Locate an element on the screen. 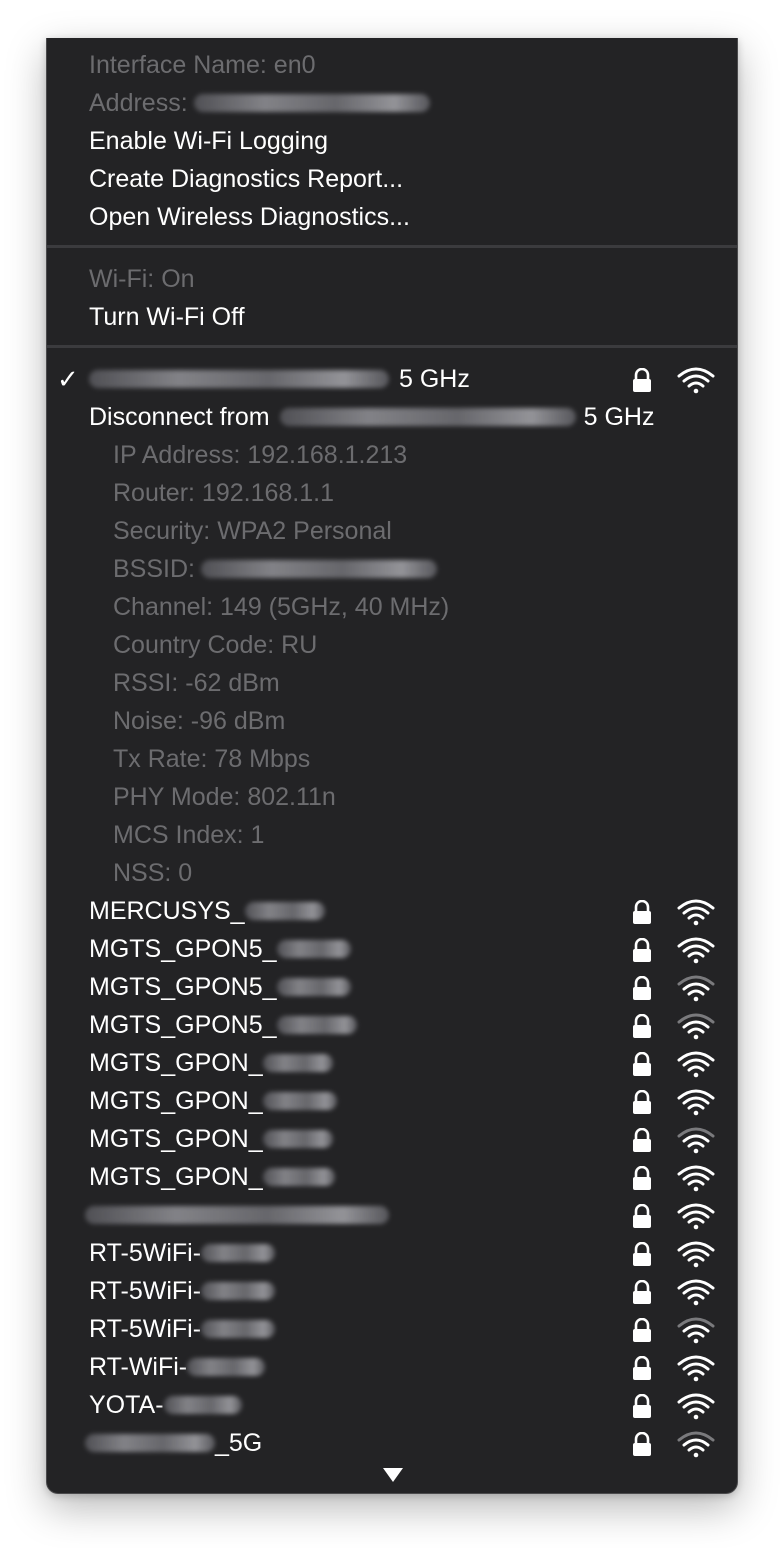 This screenshot has height=1548, width=784. address-item: Address: is located at coordinates (392, 103).